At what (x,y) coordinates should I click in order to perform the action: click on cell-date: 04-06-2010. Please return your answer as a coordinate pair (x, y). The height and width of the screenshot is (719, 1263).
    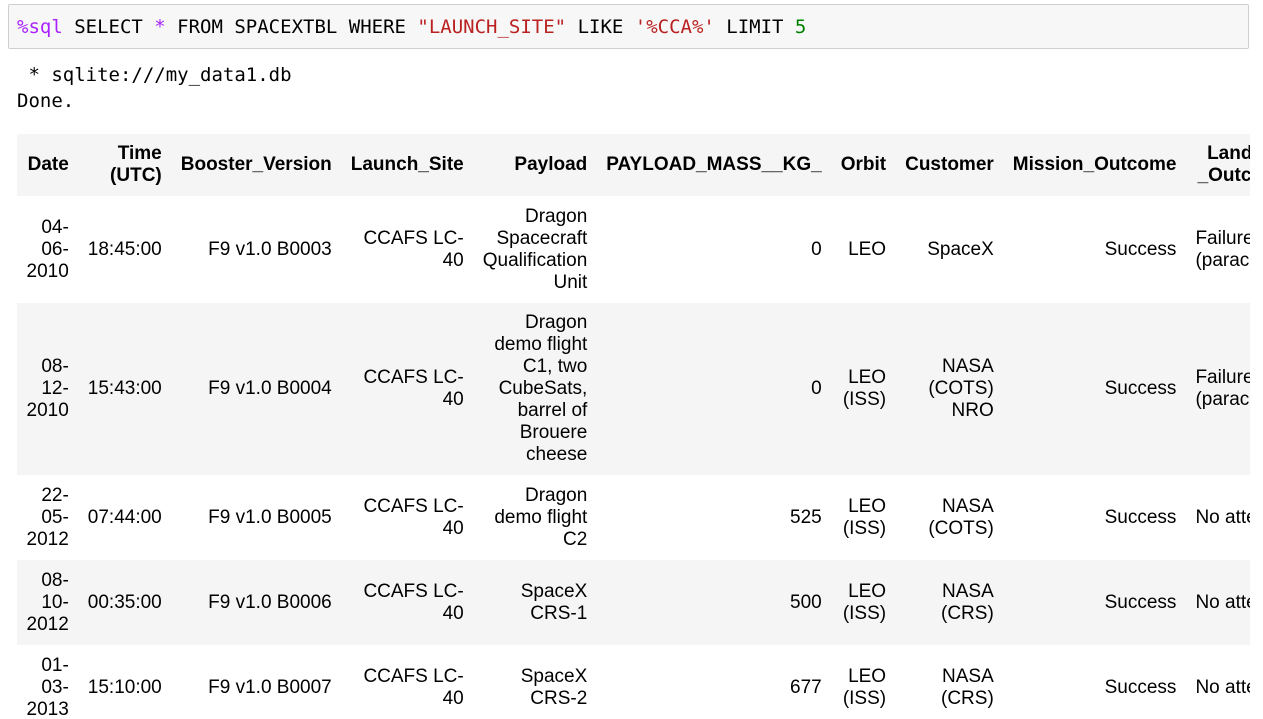
    Looking at the image, I should click on (47, 249).